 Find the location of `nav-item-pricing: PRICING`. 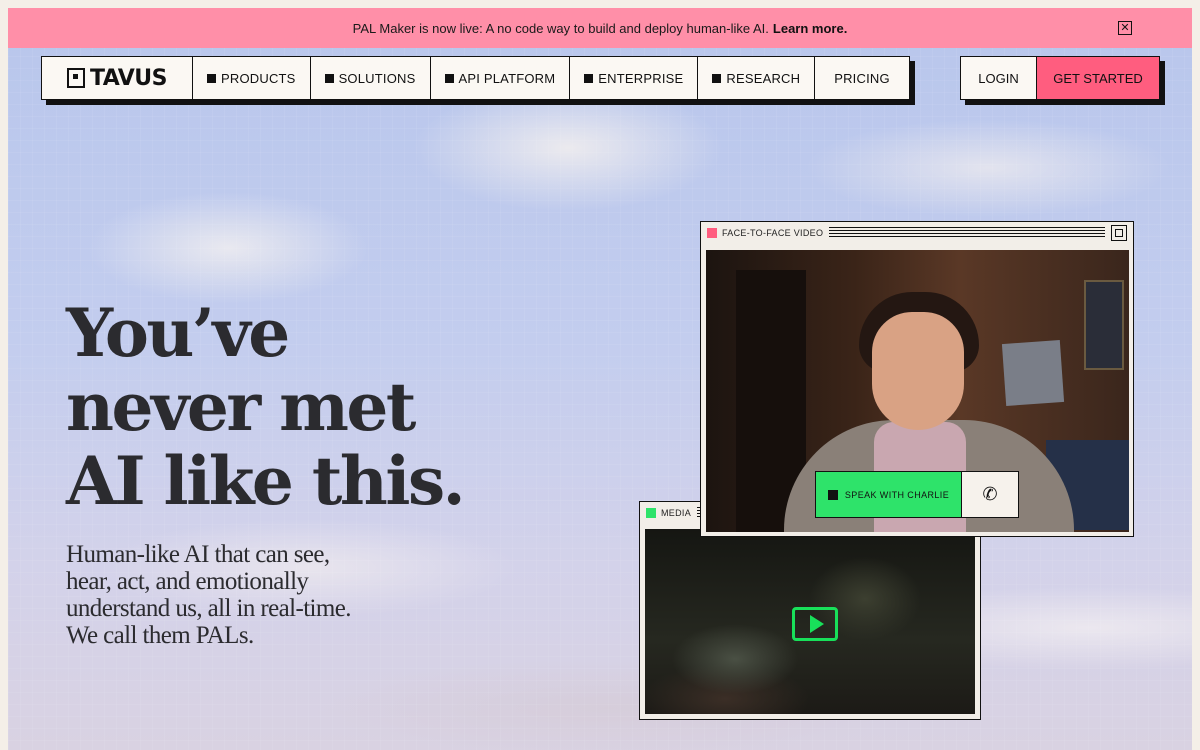

nav-item-pricing: PRICING is located at coordinates (862, 78).